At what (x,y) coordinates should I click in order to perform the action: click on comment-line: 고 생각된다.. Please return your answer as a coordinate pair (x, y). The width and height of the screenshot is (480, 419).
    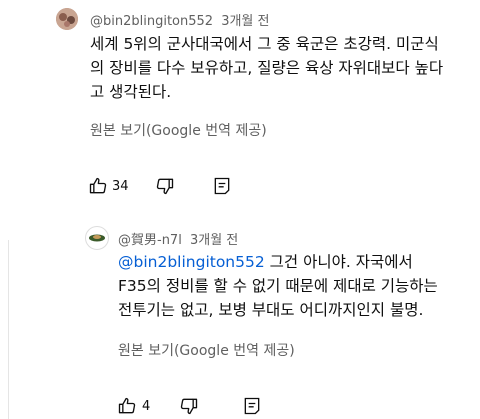
    Looking at the image, I should click on (131, 92).